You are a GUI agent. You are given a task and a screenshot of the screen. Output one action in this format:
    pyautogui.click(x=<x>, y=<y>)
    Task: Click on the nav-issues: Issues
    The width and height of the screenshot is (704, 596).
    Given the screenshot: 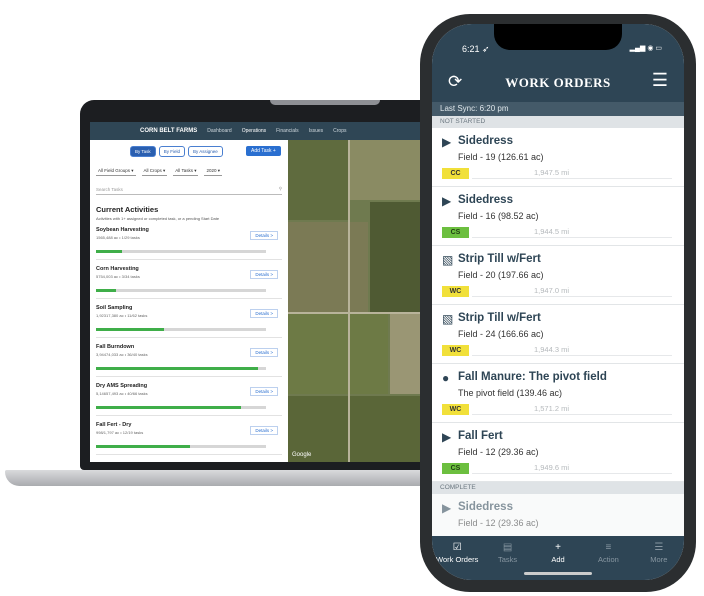 What is the action you would take?
    pyautogui.click(x=316, y=131)
    